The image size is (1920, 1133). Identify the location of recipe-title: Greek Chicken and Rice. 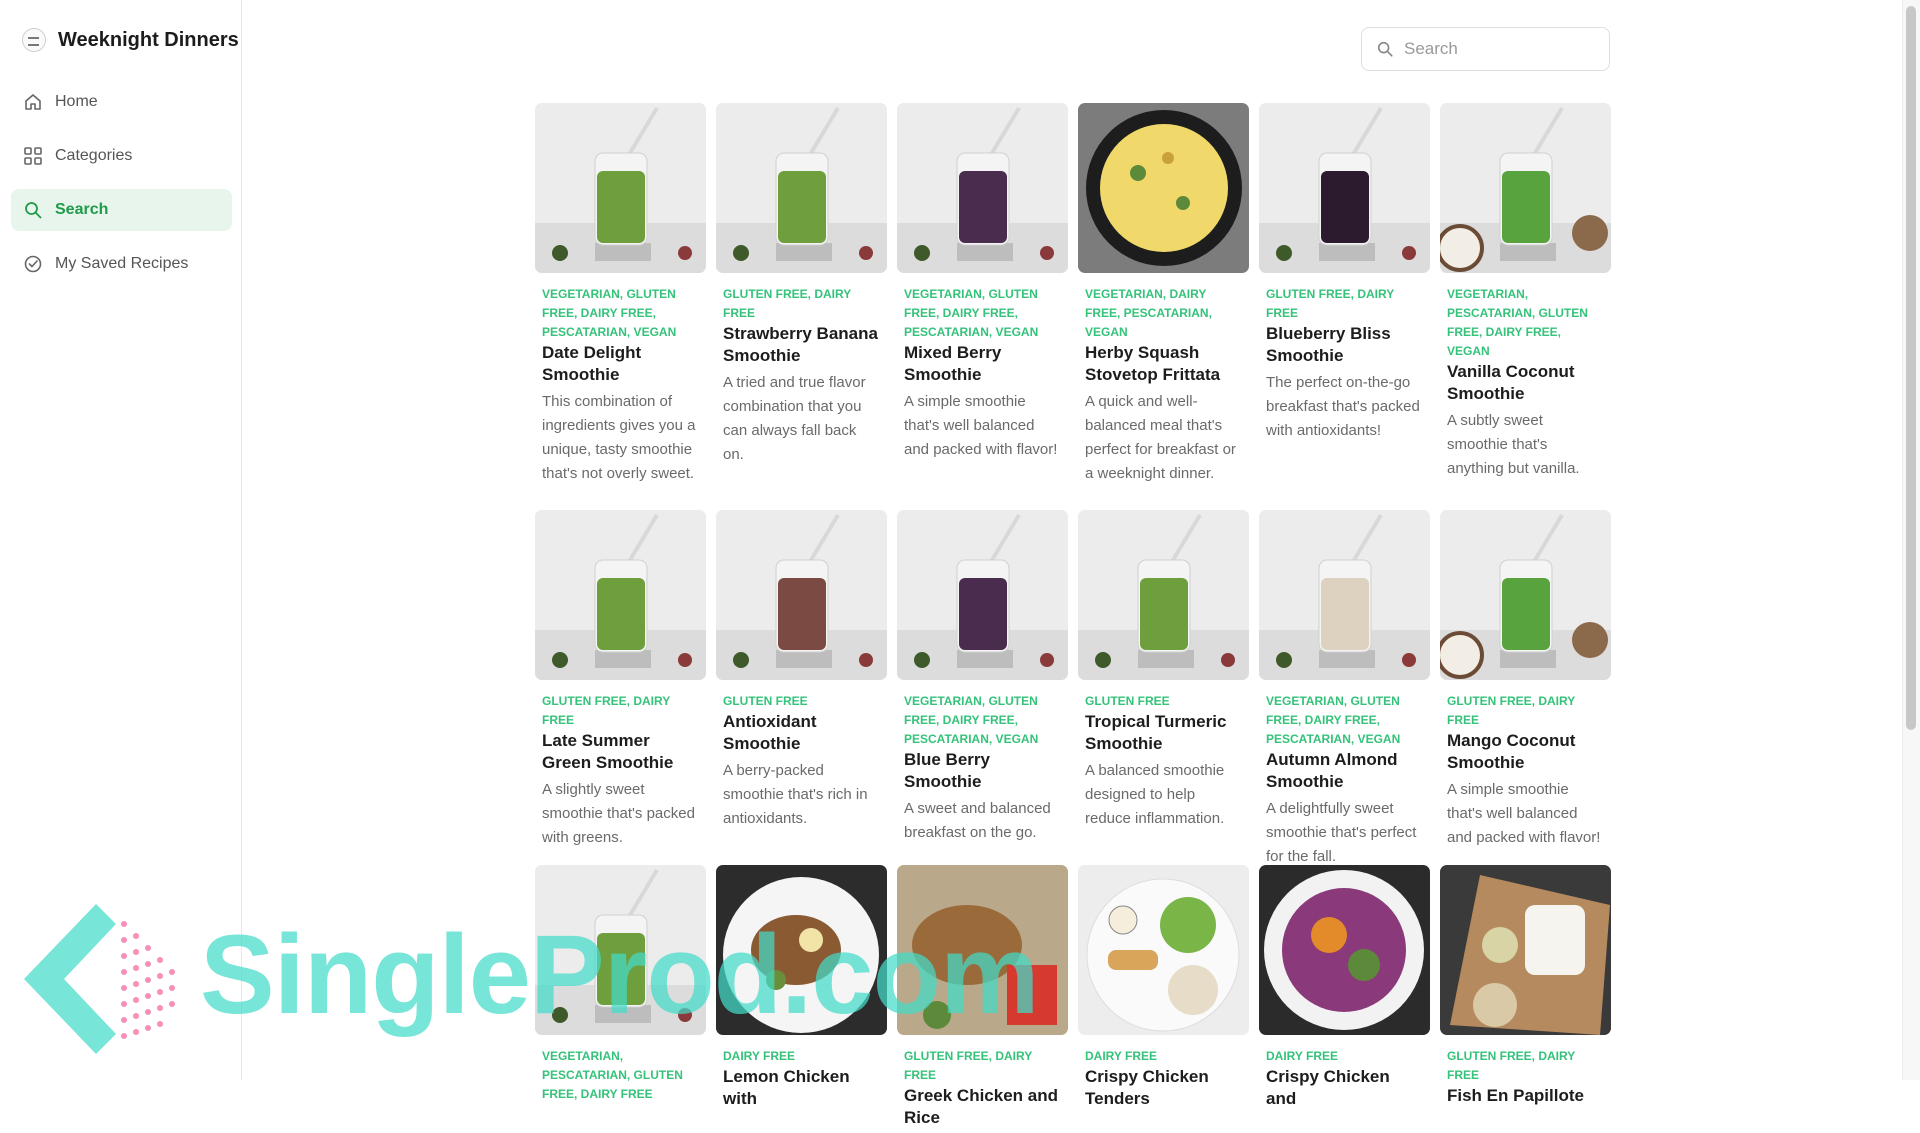
(982, 1107).